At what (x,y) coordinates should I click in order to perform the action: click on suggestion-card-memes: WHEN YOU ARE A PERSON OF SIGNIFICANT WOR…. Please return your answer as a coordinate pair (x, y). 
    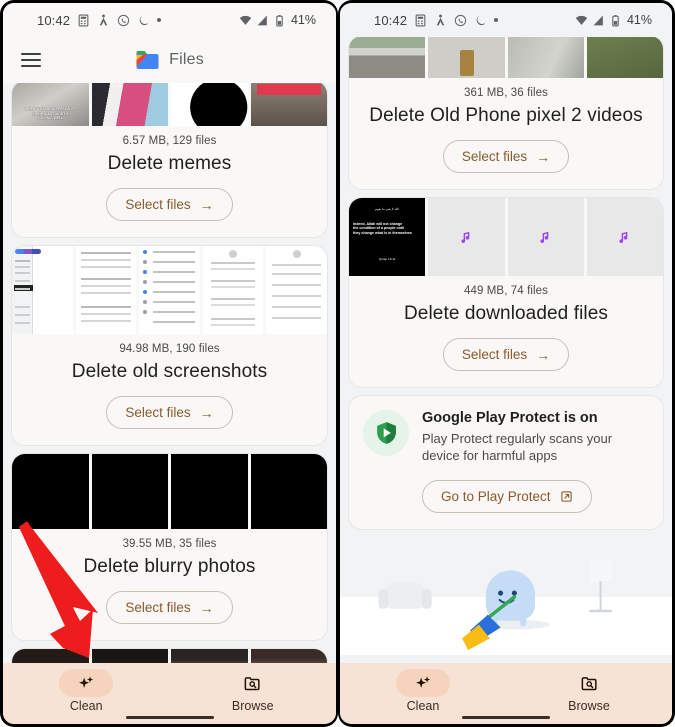
    Looking at the image, I should click on (169, 160).